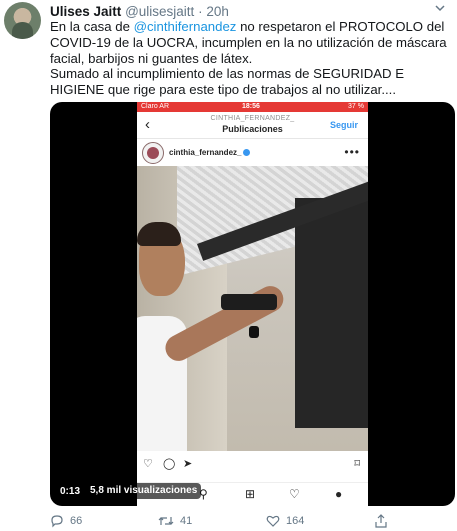 The width and height of the screenshot is (457, 531). Describe the element at coordinates (148, 464) in the screenshot. I see `heart-outline-icon: ♡` at that location.